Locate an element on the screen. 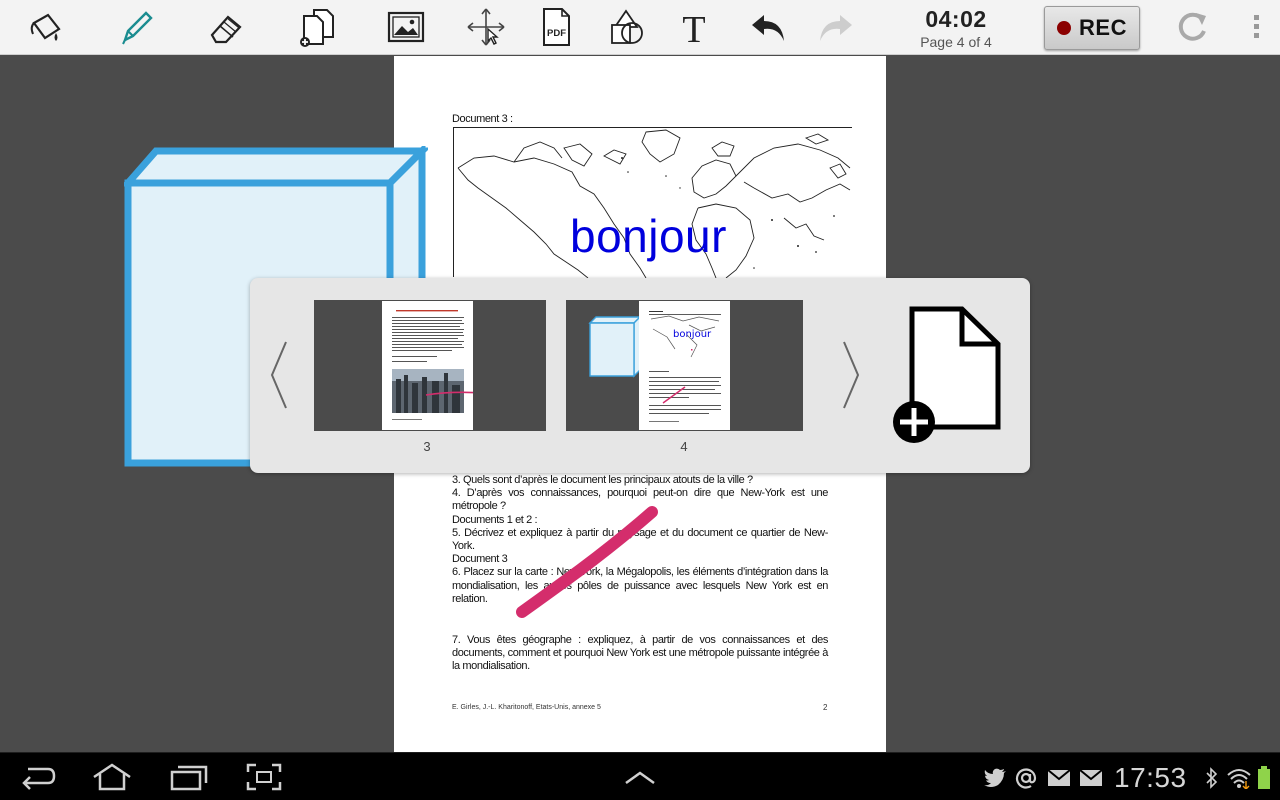 This screenshot has width=1280, height=800. home-button is located at coordinates (112, 777).